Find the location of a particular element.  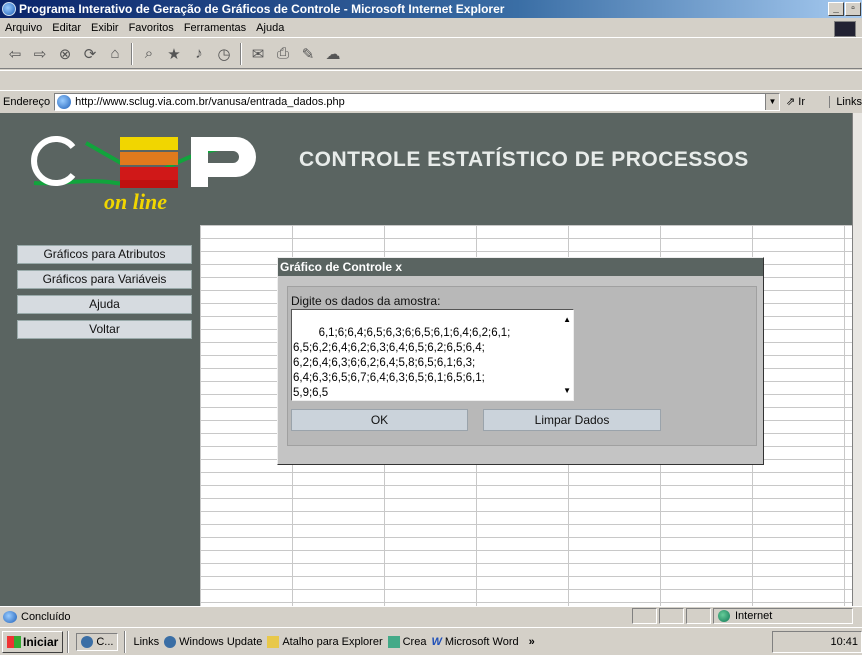

clock: 10:41 is located at coordinates (844, 642).